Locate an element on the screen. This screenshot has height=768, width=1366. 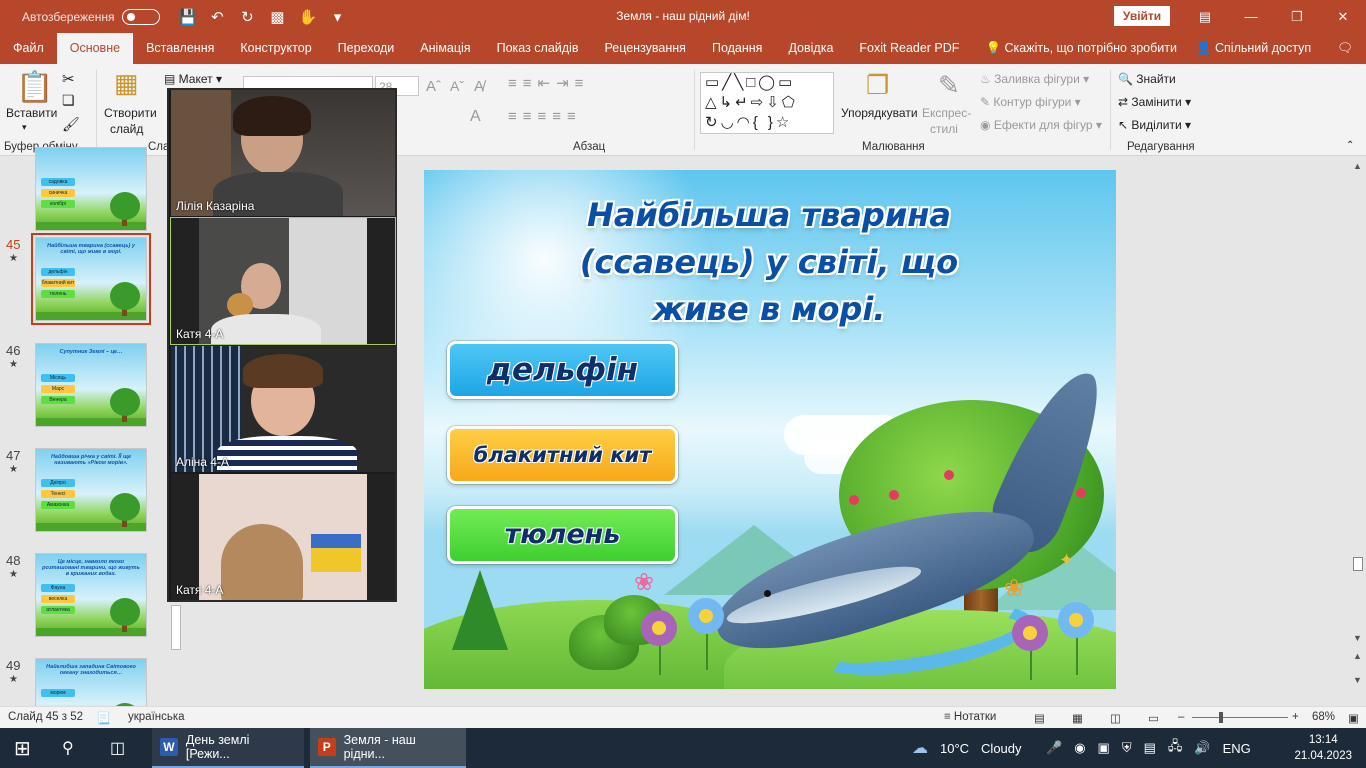
replace-button: ⇄ Замінити ▾ is located at coordinates (1154, 102).